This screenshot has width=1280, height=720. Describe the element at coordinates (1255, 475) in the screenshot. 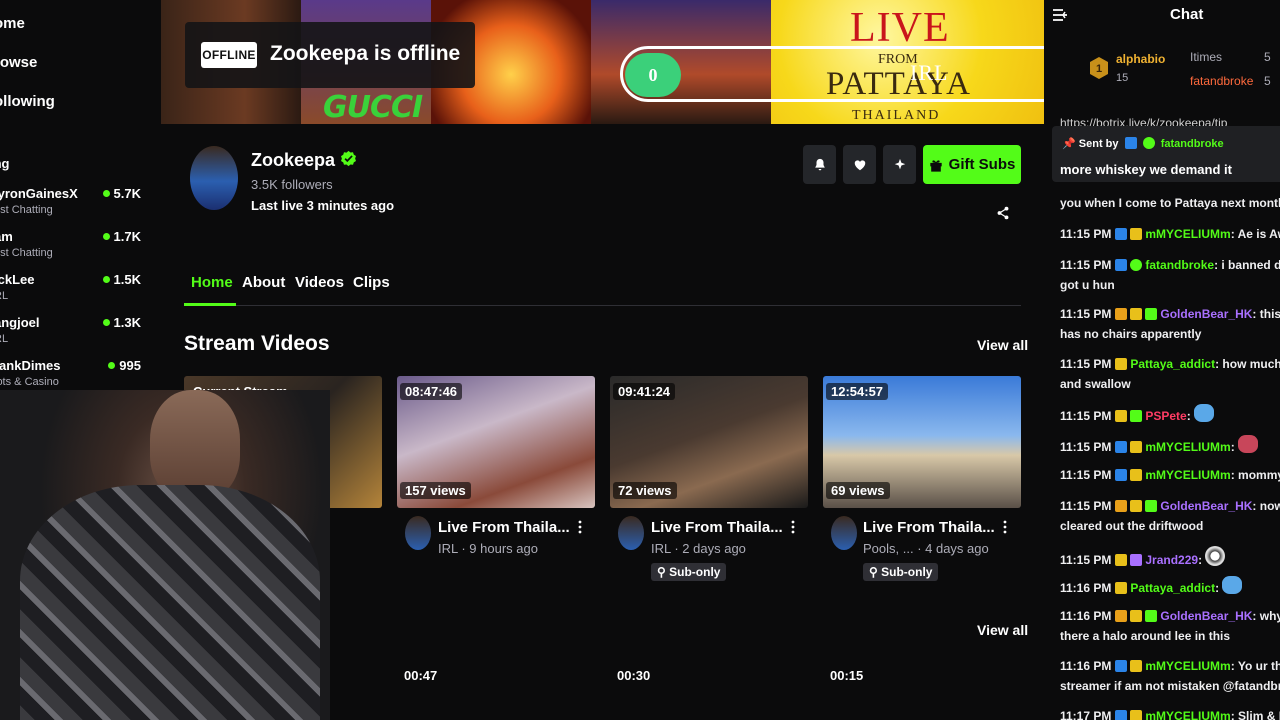

I see `chat-text: : mommy Ae` at that location.